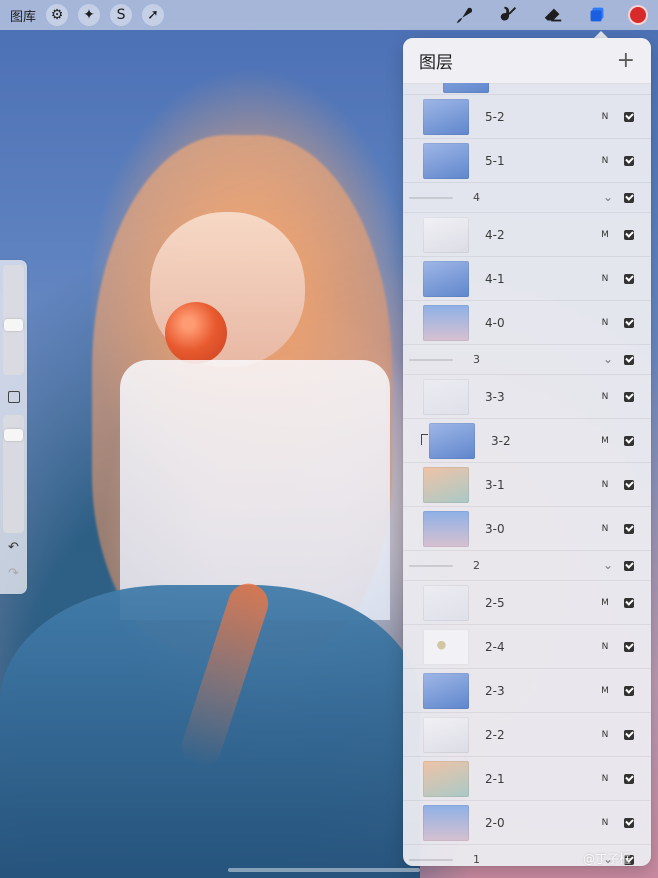  Describe the element at coordinates (527, 823) in the screenshot. I see `layer-row: 2-0 N` at that location.